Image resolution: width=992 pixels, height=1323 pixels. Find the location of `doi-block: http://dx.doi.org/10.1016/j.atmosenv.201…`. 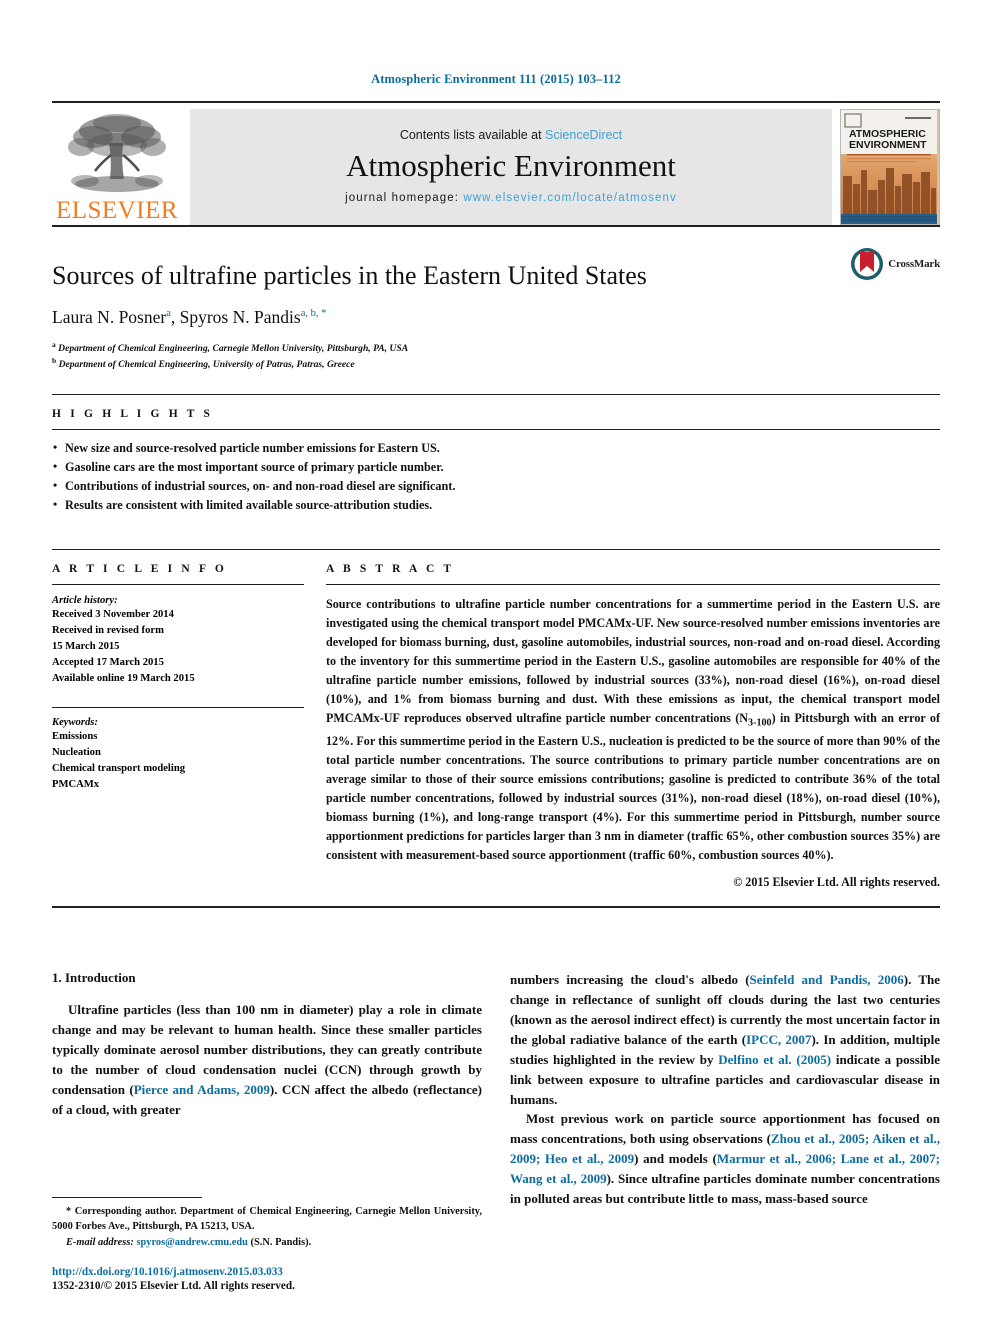

doi-block: http://dx.doi.org/10.1016/j.atmosenv.201… is located at coordinates (267, 1279).